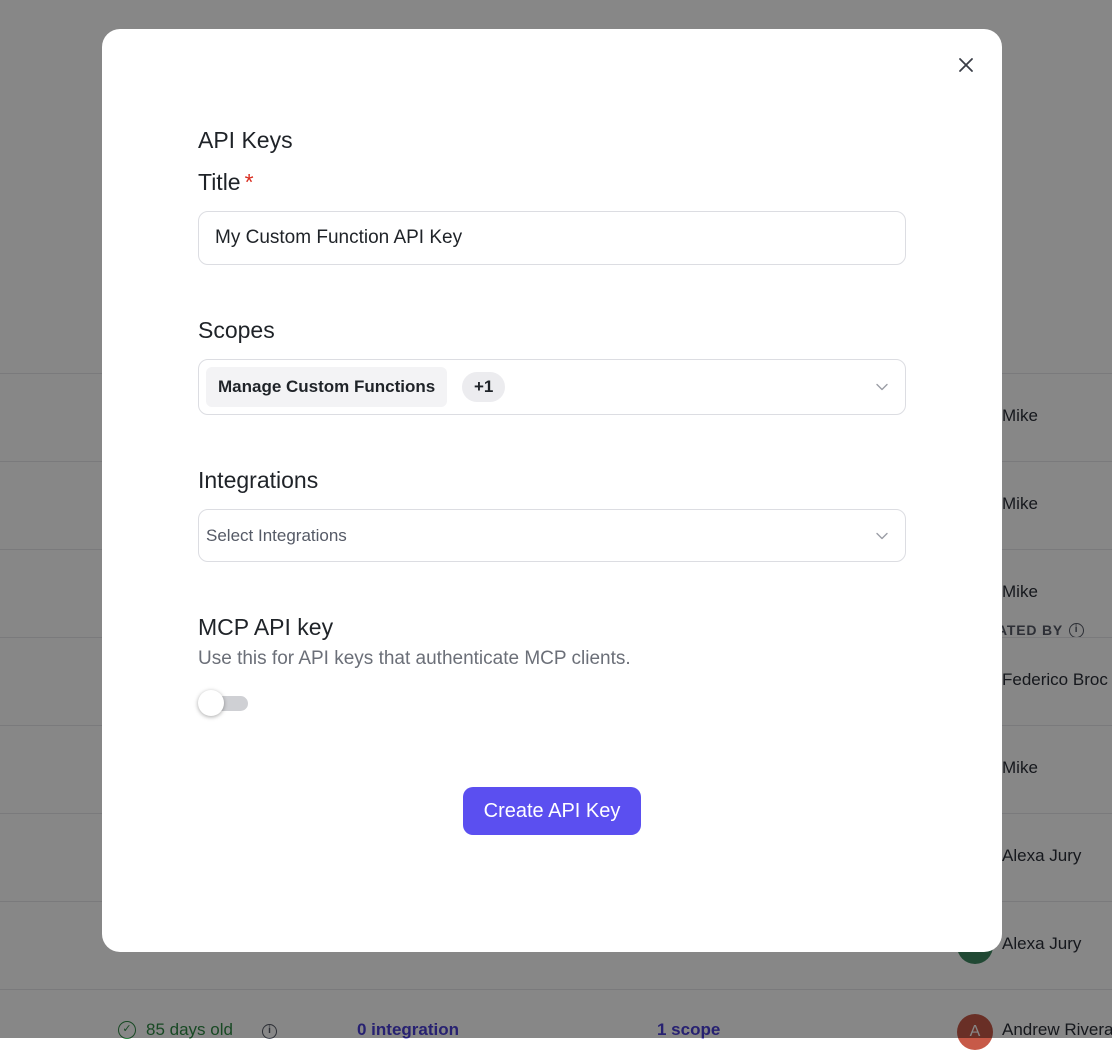 This screenshot has width=1112, height=1050. What do you see at coordinates (266, 627) in the screenshot?
I see `mcp-label: MCP API key` at bounding box center [266, 627].